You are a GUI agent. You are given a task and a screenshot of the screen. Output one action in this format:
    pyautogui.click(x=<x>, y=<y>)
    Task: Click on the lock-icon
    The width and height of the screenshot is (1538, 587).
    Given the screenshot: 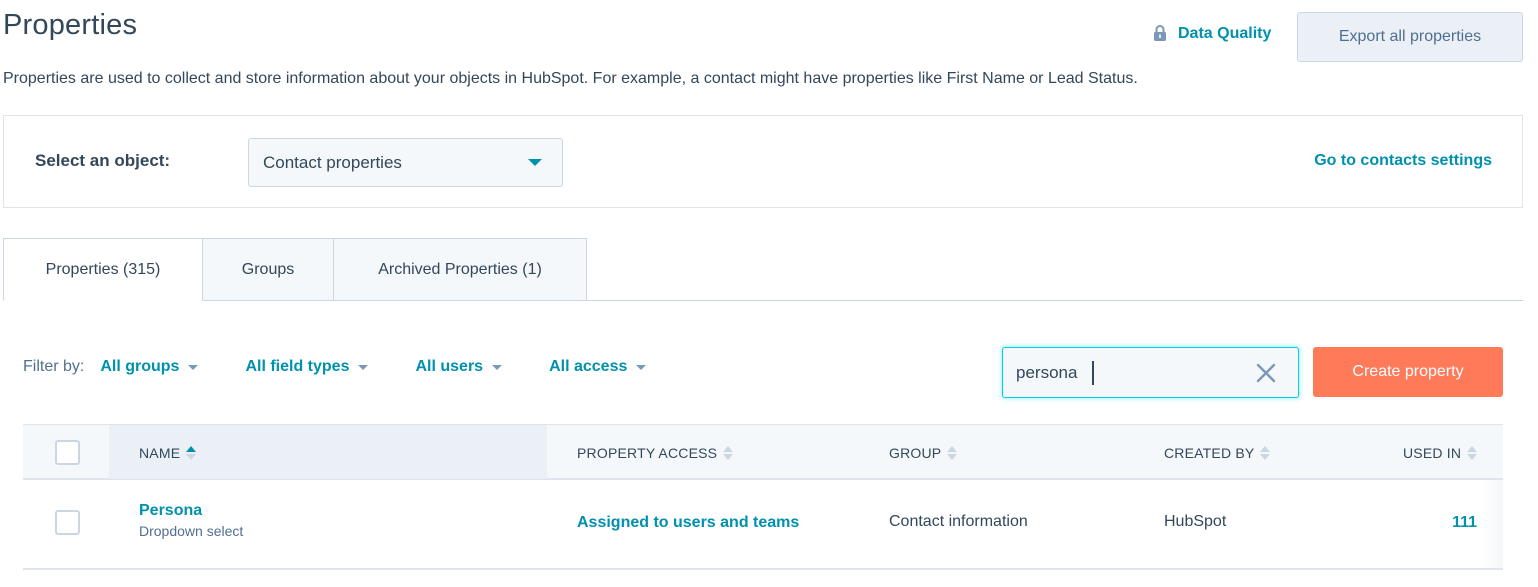 What is the action you would take?
    pyautogui.click(x=1161, y=34)
    